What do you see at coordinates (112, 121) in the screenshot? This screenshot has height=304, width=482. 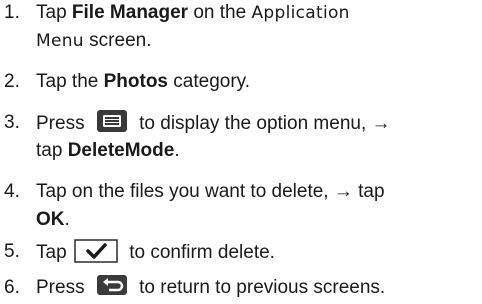 I see `menu-key-icon` at bounding box center [112, 121].